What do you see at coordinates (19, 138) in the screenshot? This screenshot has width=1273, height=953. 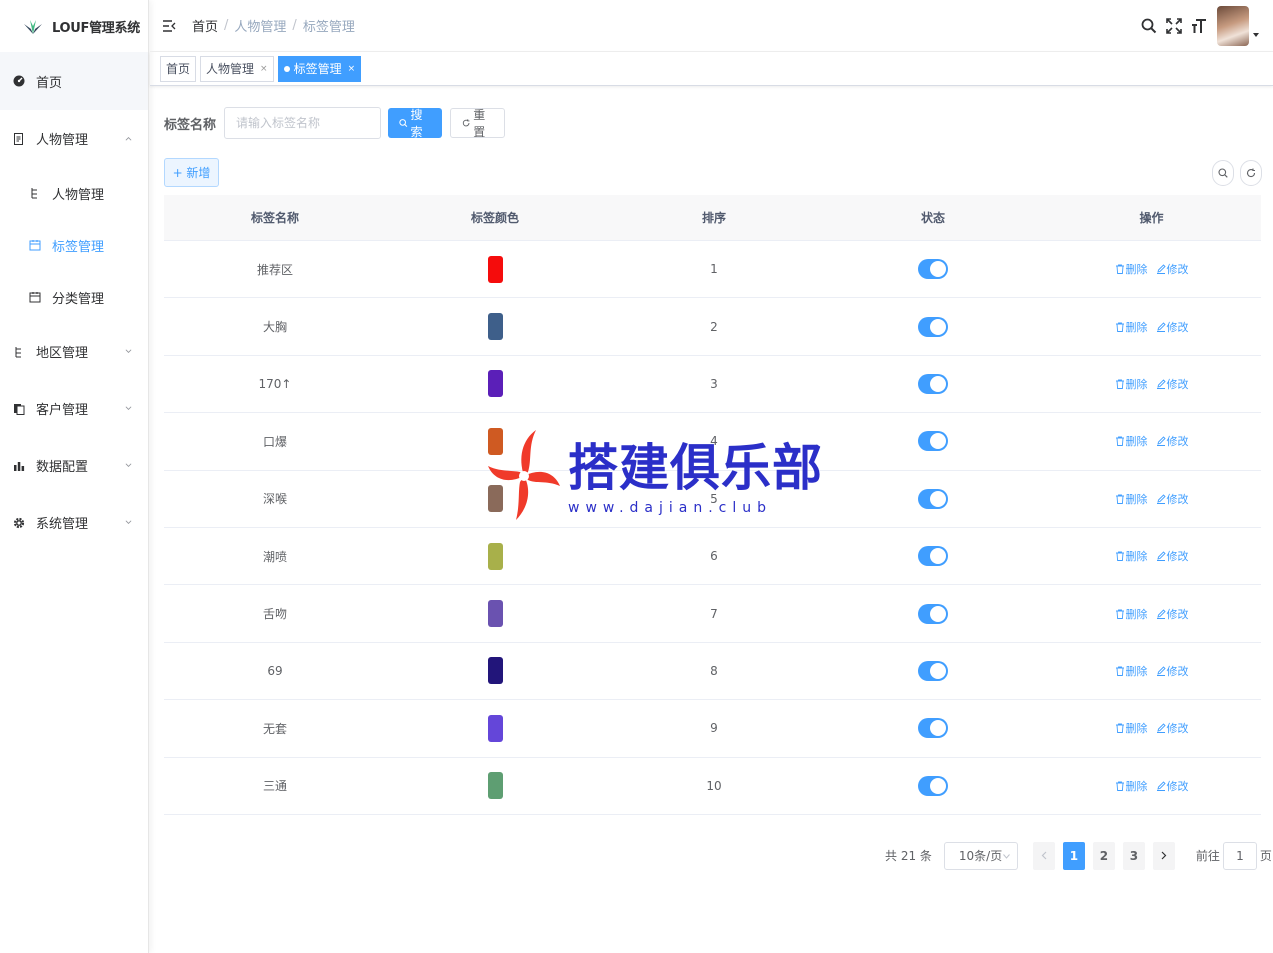 I see `document-icon` at bounding box center [19, 138].